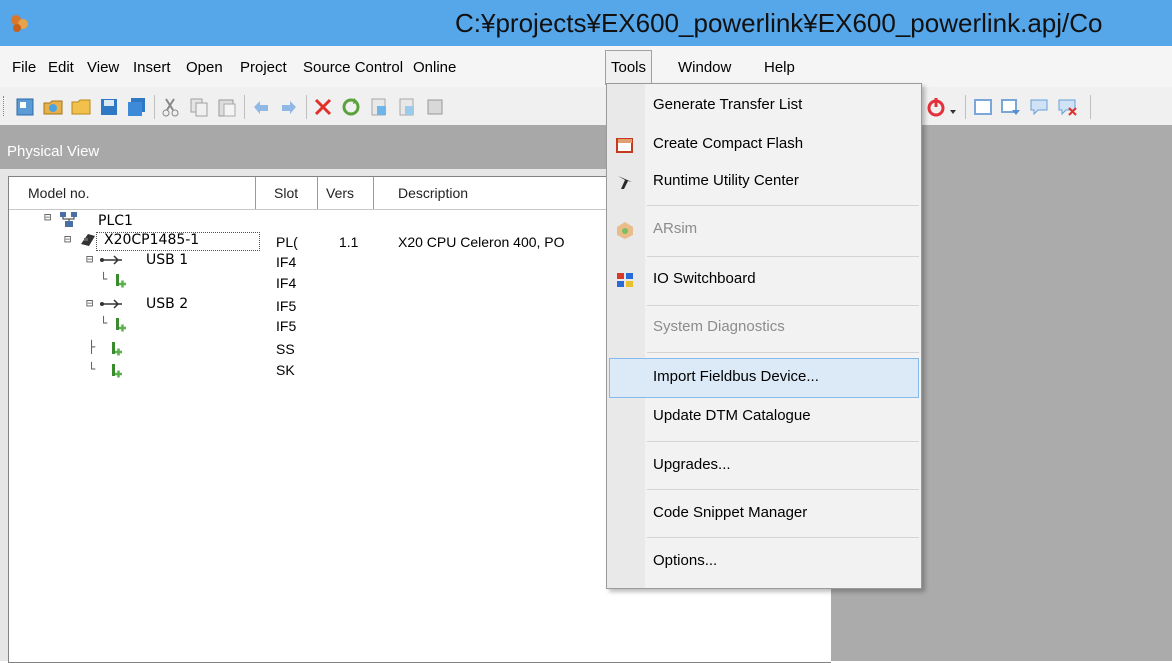  I want to click on doc-icon, so click(379, 107).